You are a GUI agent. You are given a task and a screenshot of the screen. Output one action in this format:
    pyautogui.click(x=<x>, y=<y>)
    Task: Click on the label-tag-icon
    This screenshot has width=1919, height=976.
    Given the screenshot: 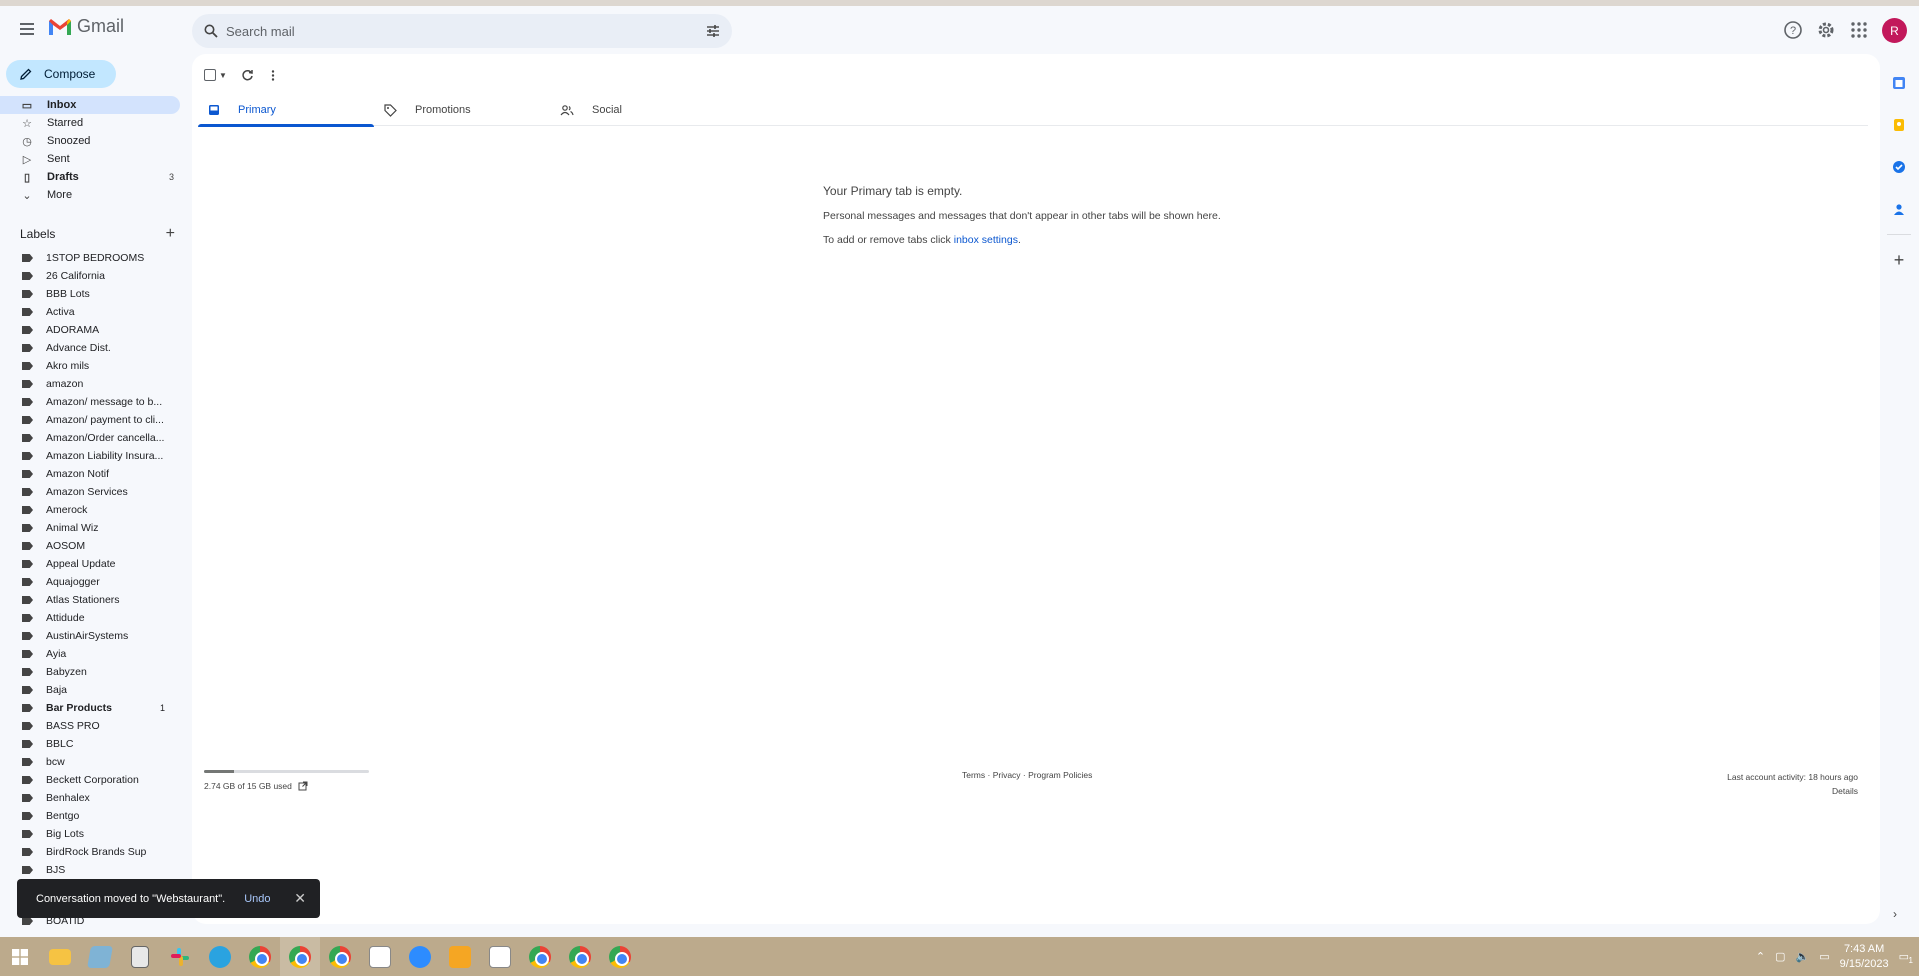 What is the action you would take?
    pyautogui.click(x=27, y=582)
    